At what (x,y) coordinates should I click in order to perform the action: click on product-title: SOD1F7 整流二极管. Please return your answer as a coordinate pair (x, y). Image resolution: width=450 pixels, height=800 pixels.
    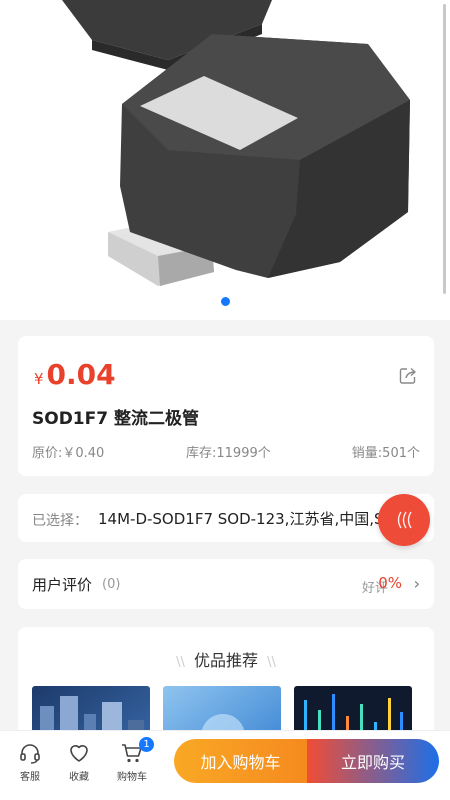
    Looking at the image, I should click on (115, 419).